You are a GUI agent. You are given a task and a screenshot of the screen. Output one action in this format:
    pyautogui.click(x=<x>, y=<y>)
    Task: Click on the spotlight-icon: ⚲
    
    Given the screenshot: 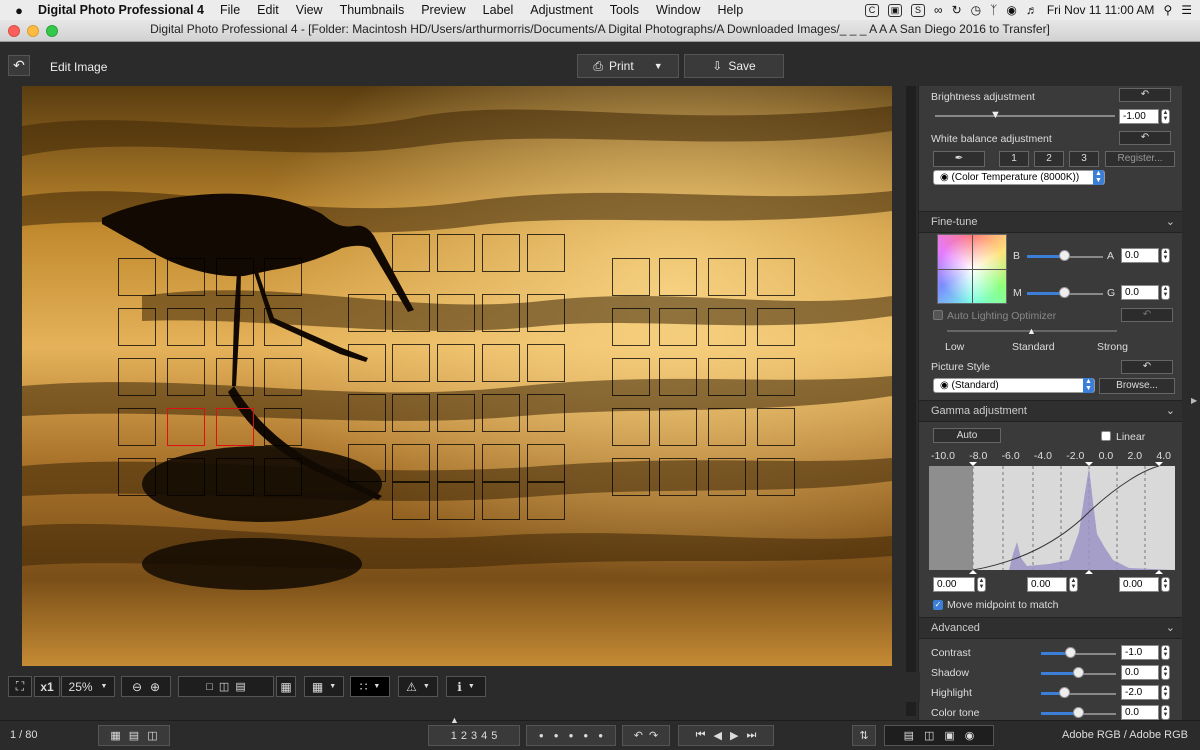 What is the action you would take?
    pyautogui.click(x=1167, y=10)
    